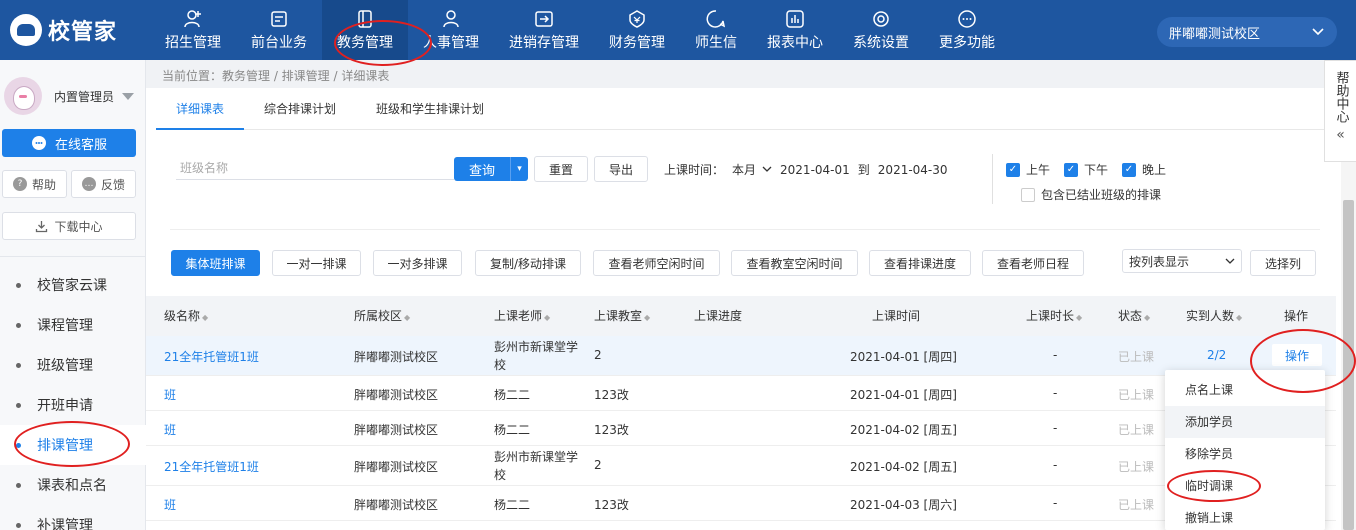  I want to click on teacher-calendar-button: 查看老师日程, so click(1033, 263).